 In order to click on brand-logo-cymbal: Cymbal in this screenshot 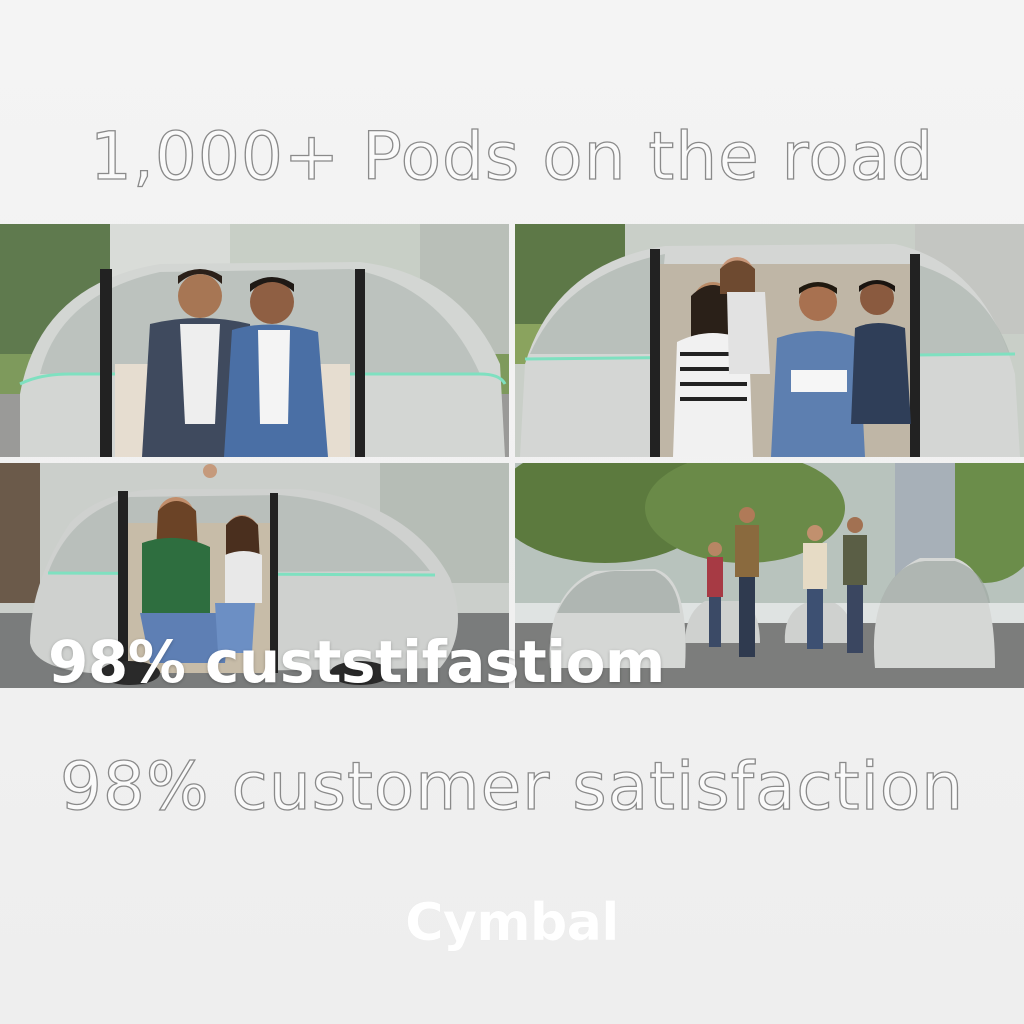, I will do `click(512, 923)`.